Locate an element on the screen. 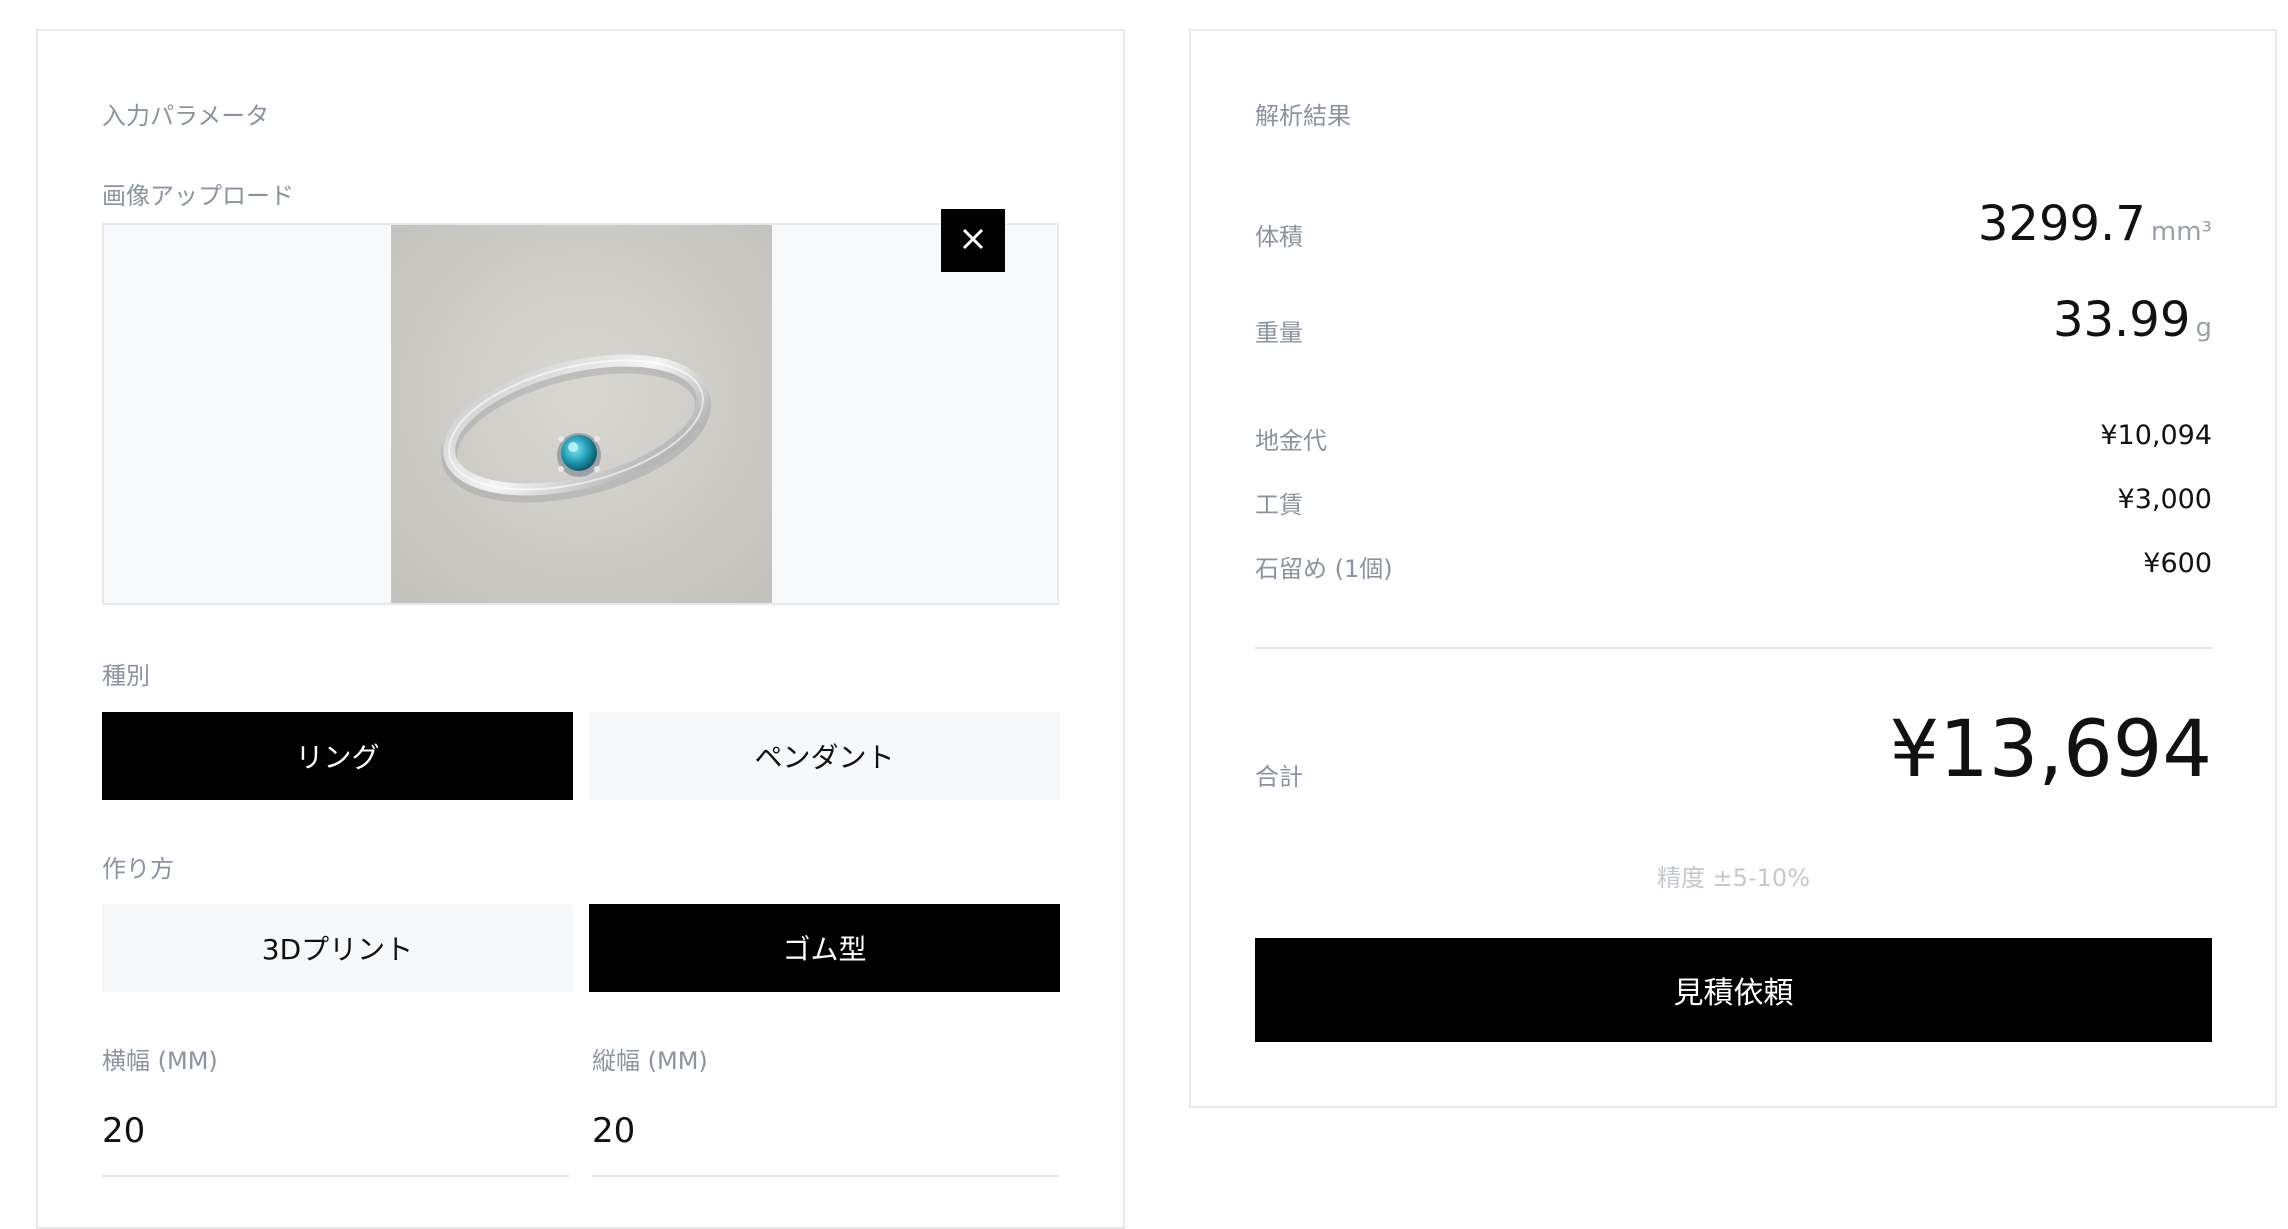 The width and height of the screenshot is (2288, 1229). remove-image-button is located at coordinates (973, 240).